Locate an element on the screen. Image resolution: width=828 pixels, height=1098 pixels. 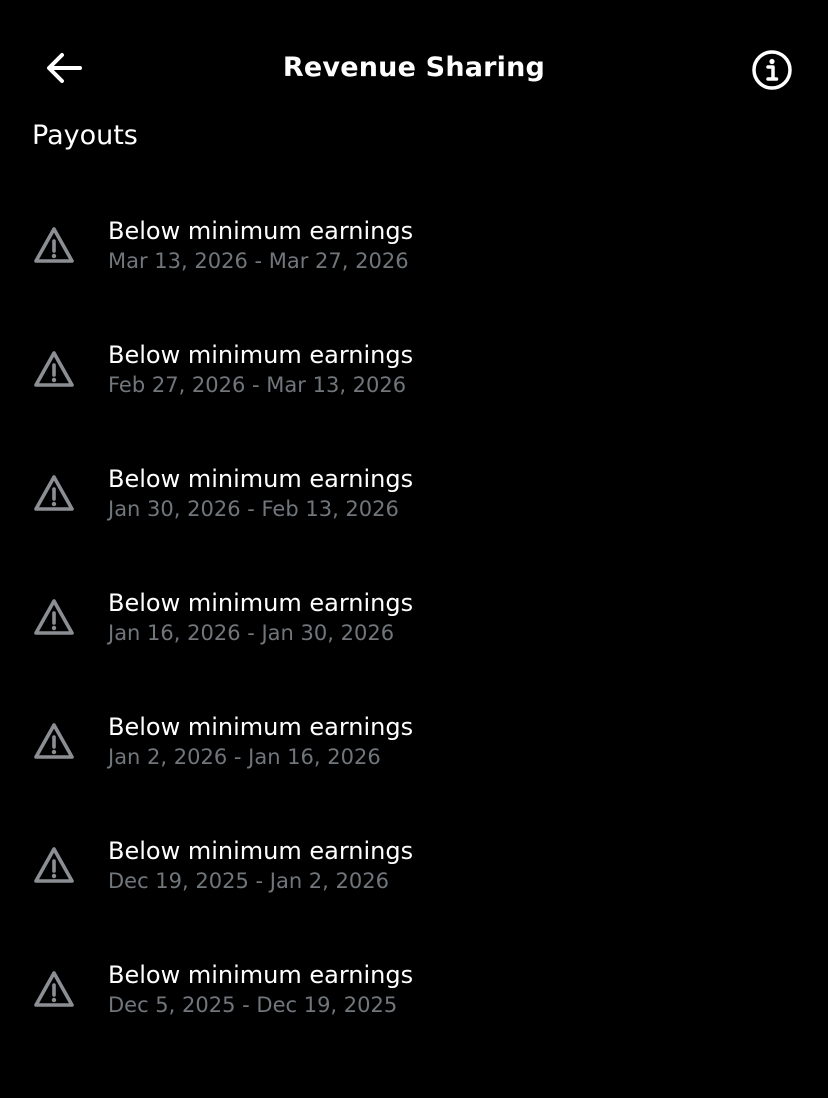
payout-date-range: Jan 2, 2026 - Jan 16, 2026 is located at coordinates (244, 757).